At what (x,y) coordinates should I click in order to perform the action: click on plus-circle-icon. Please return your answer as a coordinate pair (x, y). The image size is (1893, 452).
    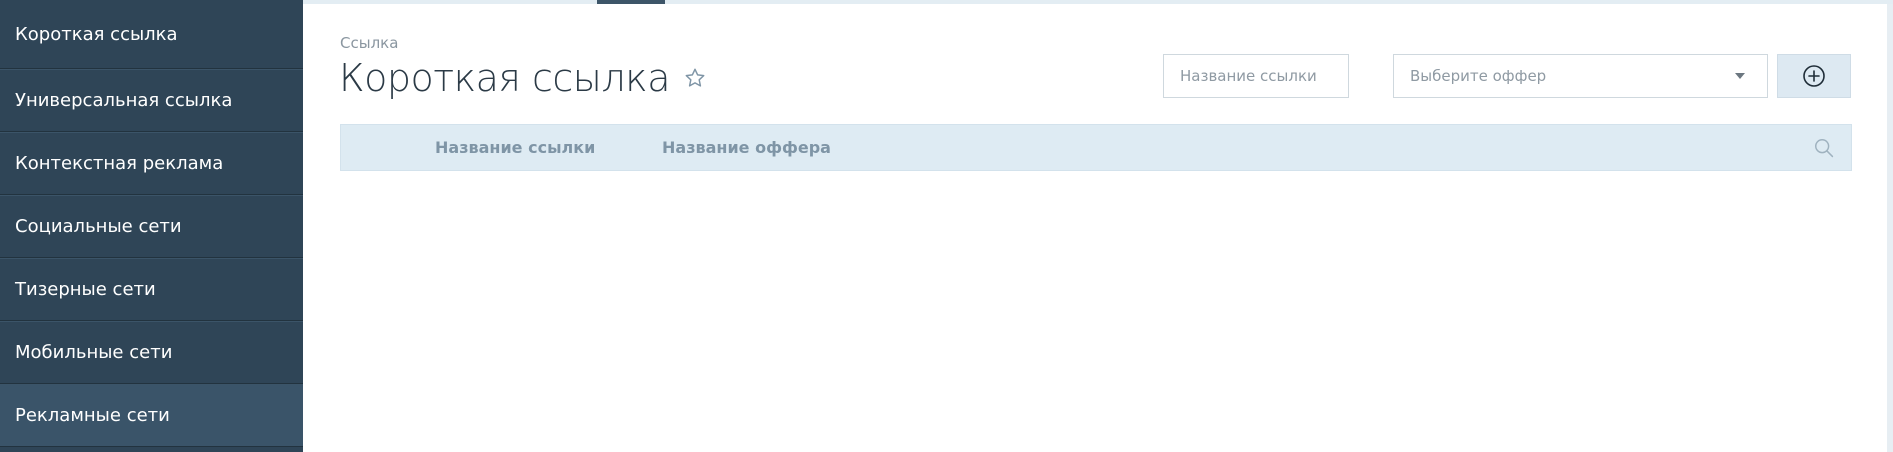
    Looking at the image, I should click on (1814, 76).